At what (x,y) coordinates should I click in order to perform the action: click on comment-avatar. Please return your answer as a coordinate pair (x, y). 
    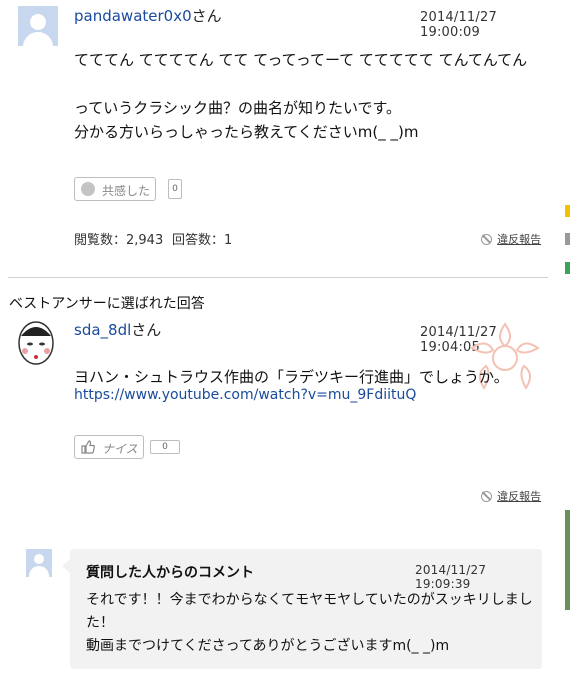
    Looking at the image, I should click on (39, 563).